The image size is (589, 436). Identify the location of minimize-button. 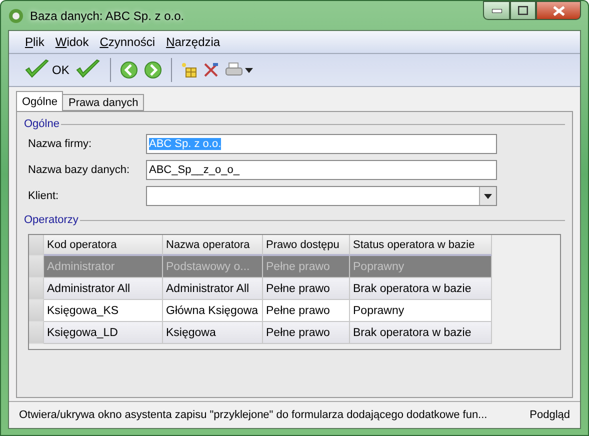
(496, 10).